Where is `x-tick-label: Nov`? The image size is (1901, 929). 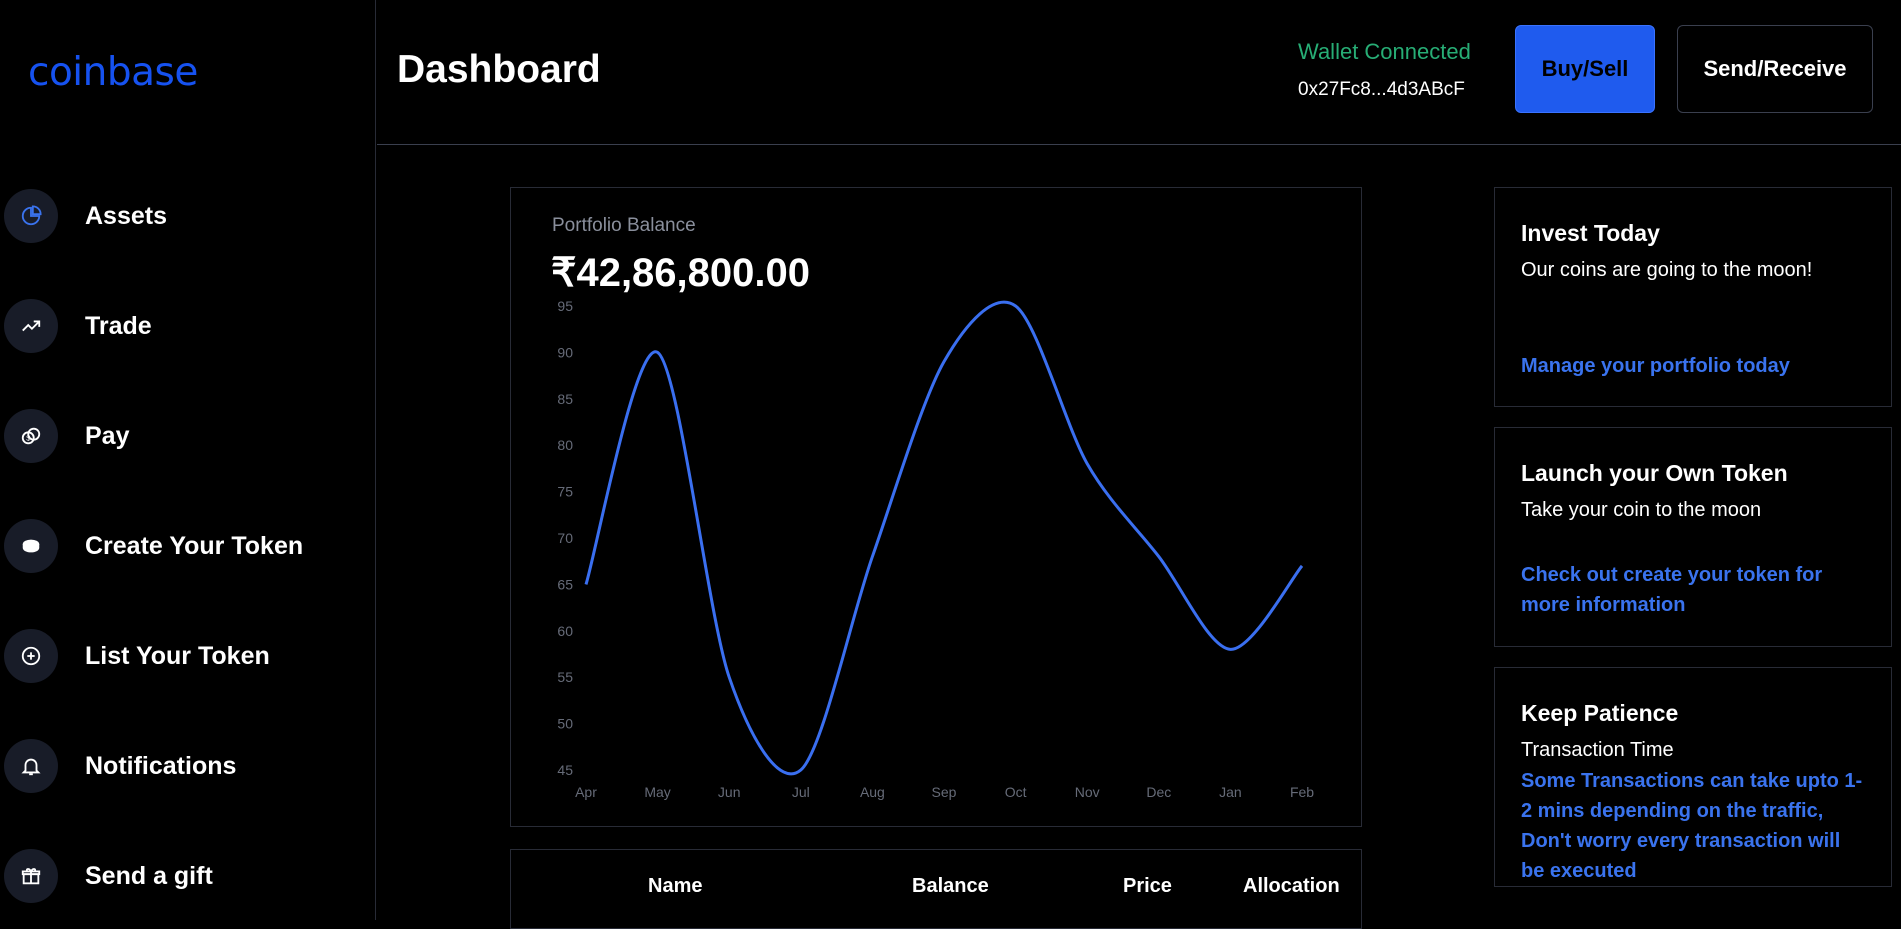 x-tick-label: Nov is located at coordinates (1087, 792).